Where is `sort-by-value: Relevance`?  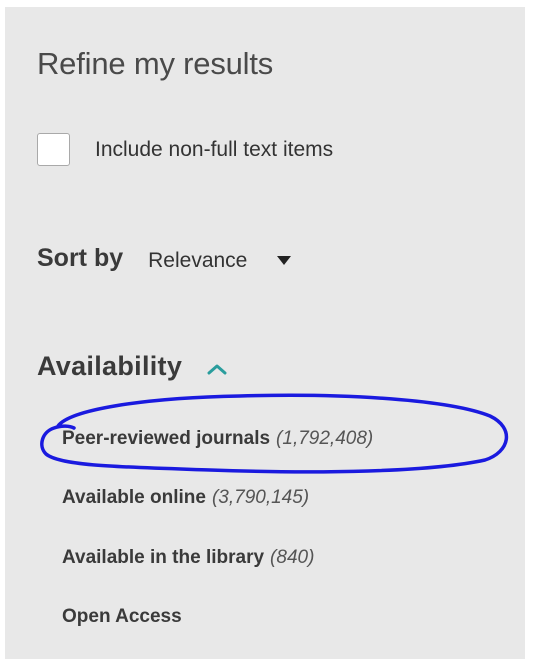
sort-by-value: Relevance is located at coordinates (197, 258).